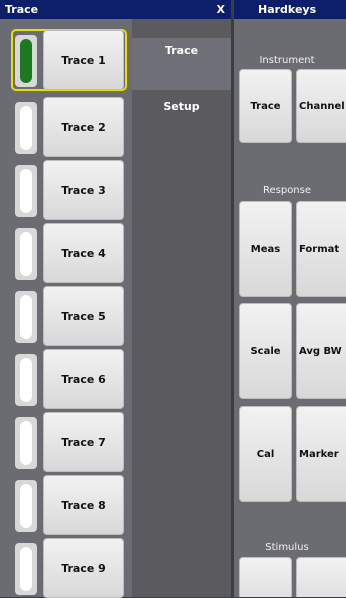 Image resolution: width=346 pixels, height=598 pixels. Describe the element at coordinates (83, 505) in the screenshot. I see `trace-8-button: Trace 8` at that location.